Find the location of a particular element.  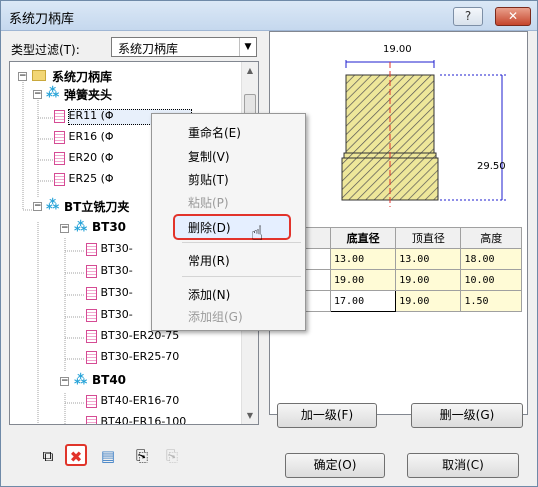

holder-drawing is located at coordinates (423, 133).